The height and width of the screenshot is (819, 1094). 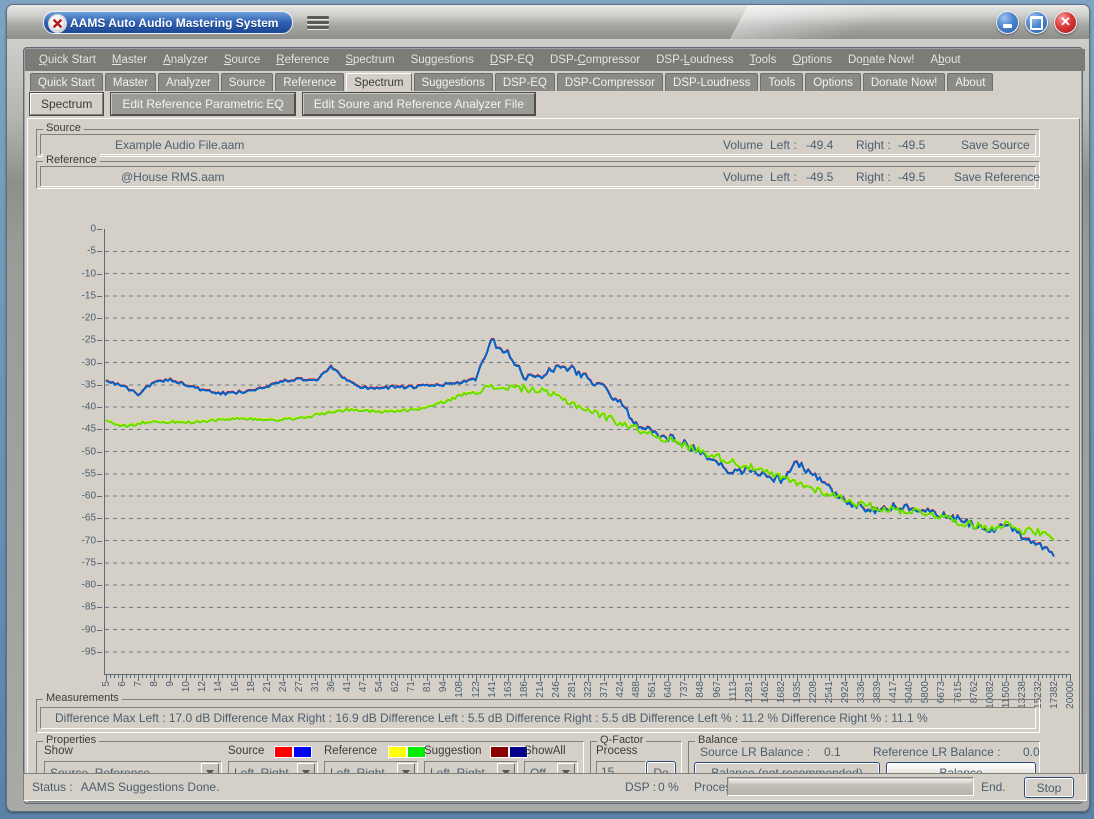 I want to click on x-tick-label: 36, so click(x=331, y=687).